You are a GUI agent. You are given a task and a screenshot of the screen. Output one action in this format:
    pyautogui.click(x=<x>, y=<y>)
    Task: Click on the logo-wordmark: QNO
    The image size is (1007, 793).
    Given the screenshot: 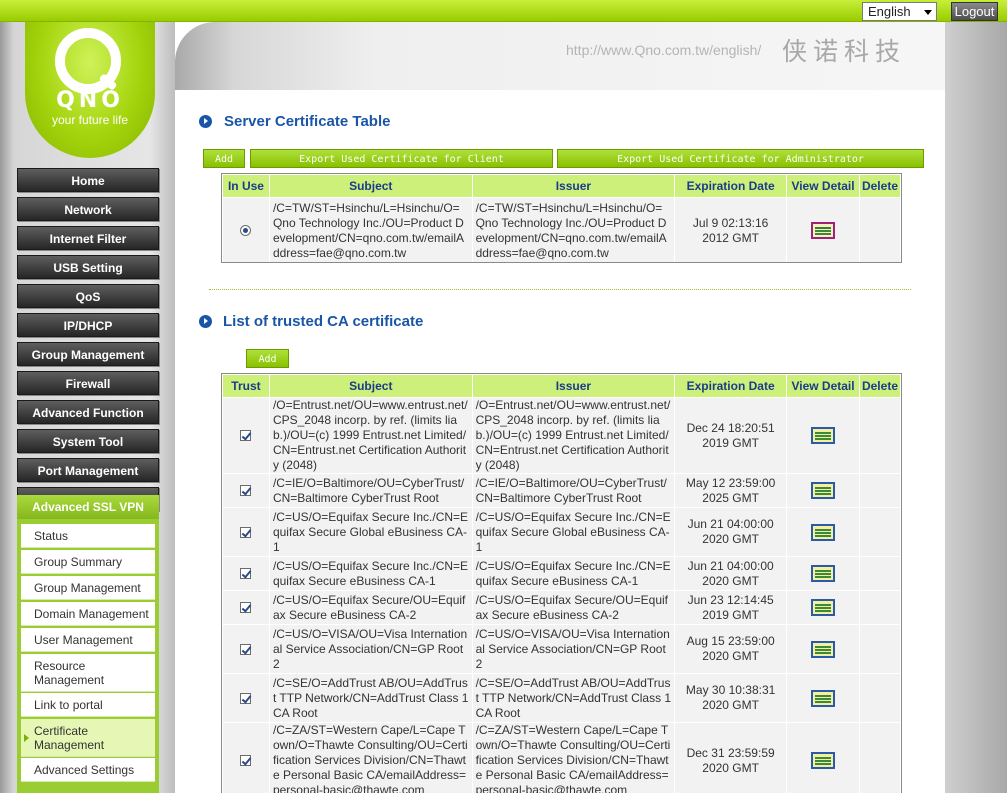 What is the action you would take?
    pyautogui.click(x=90, y=100)
    